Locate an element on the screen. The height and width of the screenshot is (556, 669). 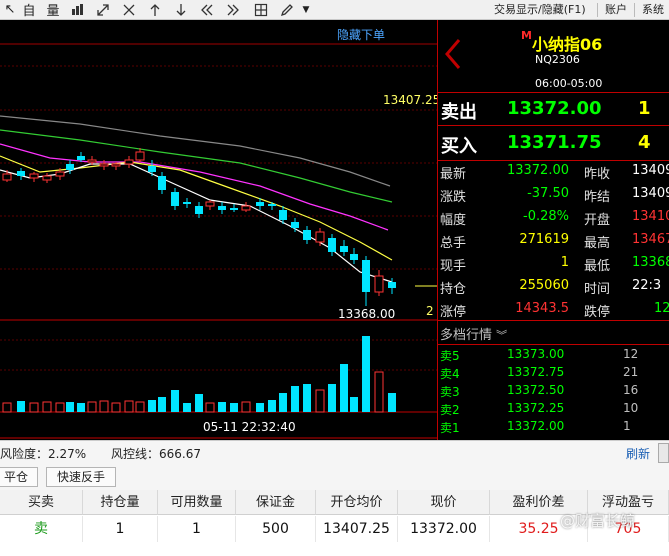
scrollbar is located at coordinates (663, 453).